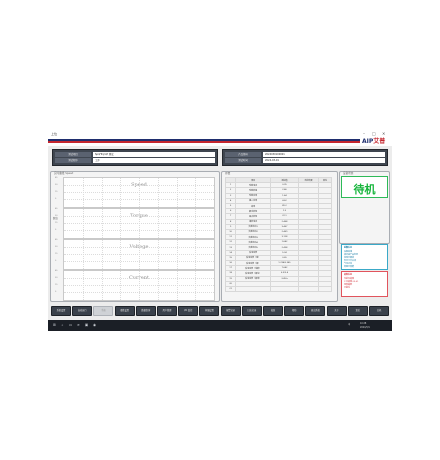  What do you see at coordinates (188, 311) in the screenshot?
I see `function-button: I/O 监控` at bounding box center [188, 311].